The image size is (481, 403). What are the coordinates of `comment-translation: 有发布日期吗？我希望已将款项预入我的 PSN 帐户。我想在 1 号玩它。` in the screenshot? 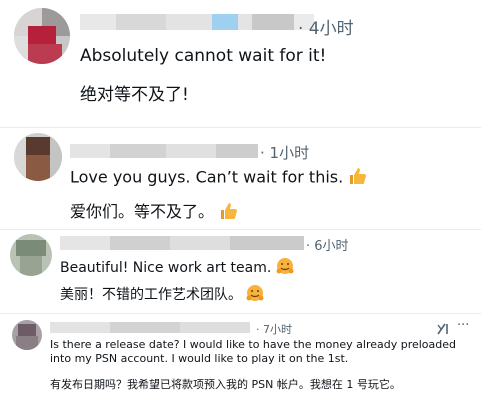 It's located at (225, 384).